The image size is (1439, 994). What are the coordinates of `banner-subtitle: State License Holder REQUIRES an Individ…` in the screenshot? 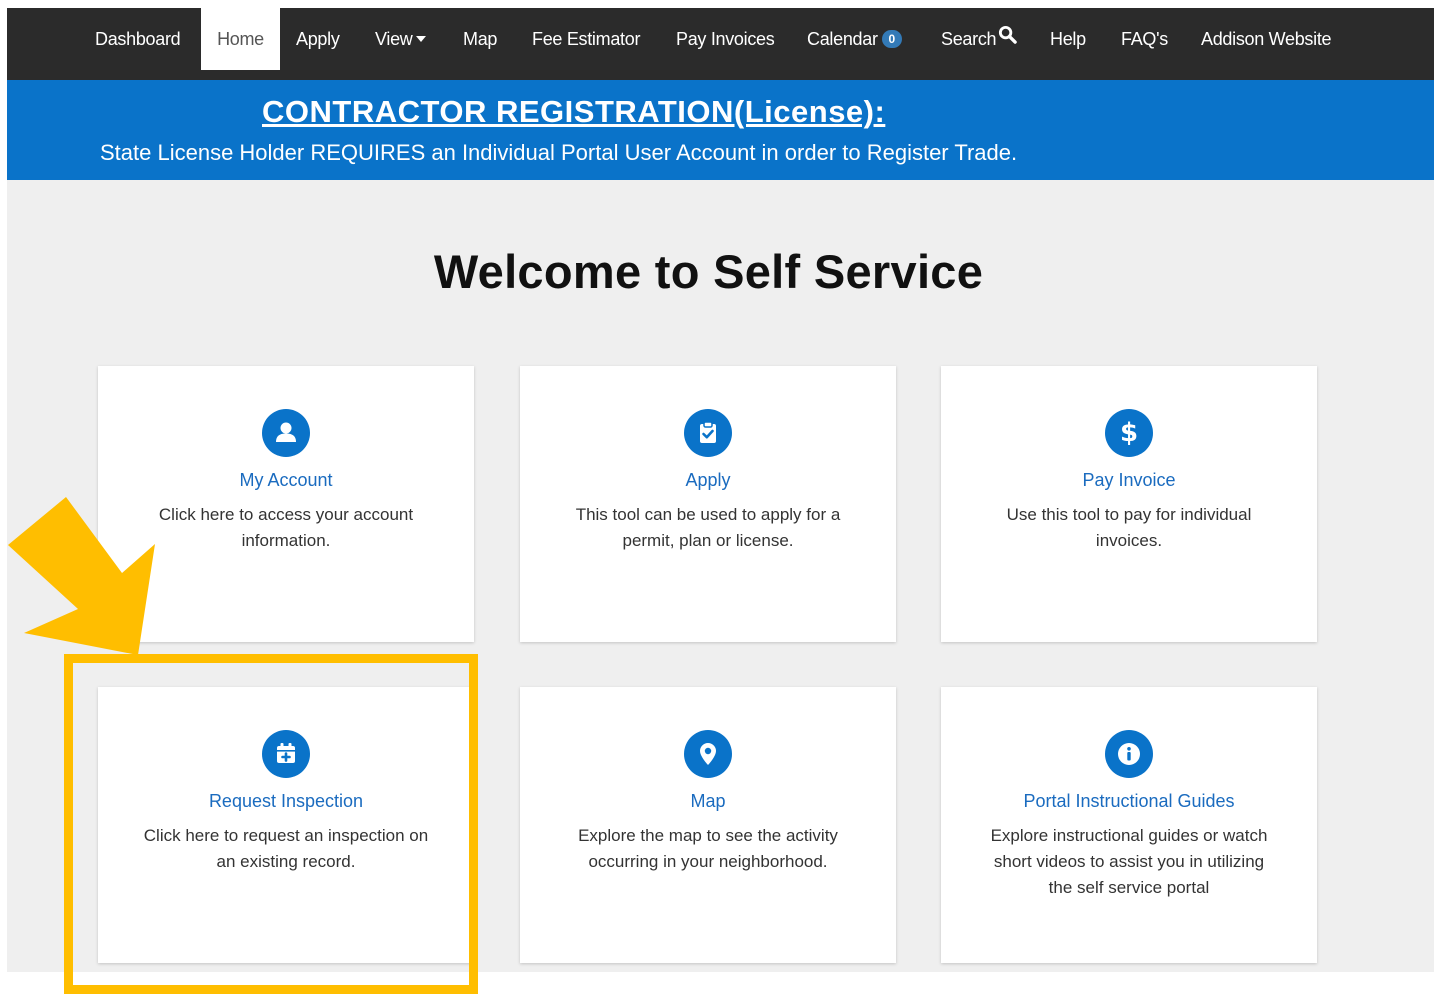 It's located at (559, 152).